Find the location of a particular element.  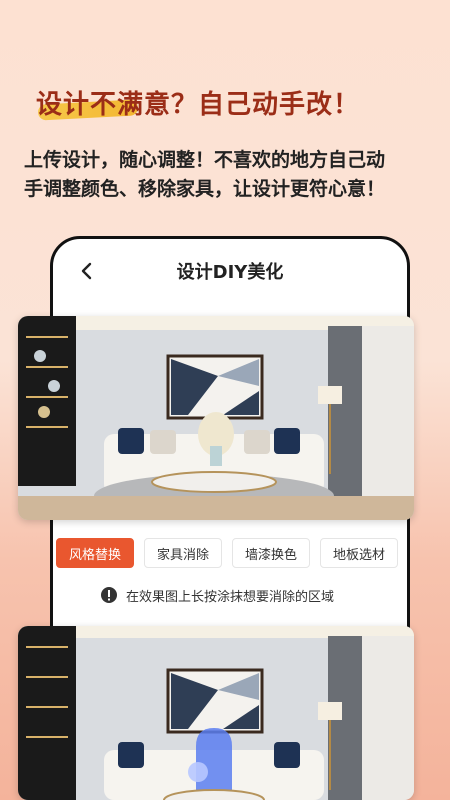

hint: 在效果图上长按涂抹想要消除的区域 is located at coordinates (217, 595).